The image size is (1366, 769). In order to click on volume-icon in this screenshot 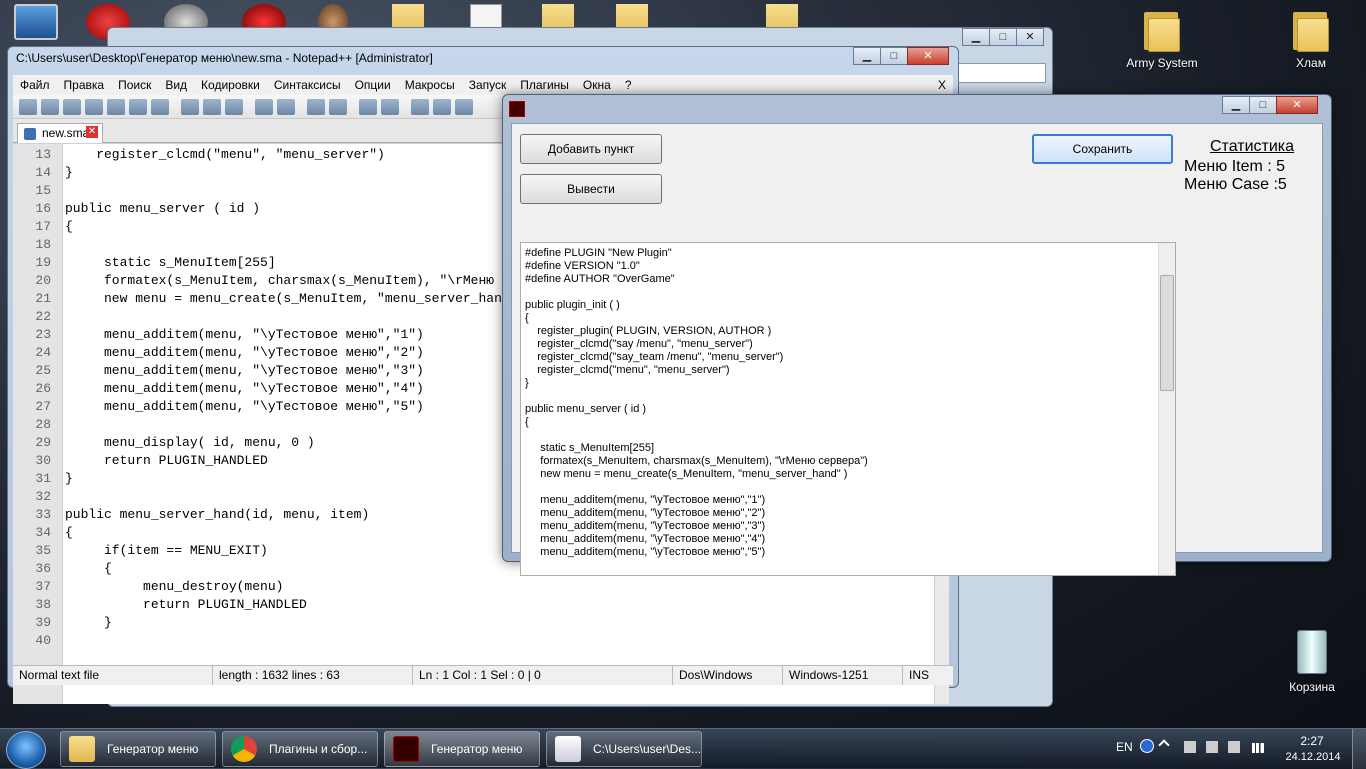, I will do `click(1234, 747)`.